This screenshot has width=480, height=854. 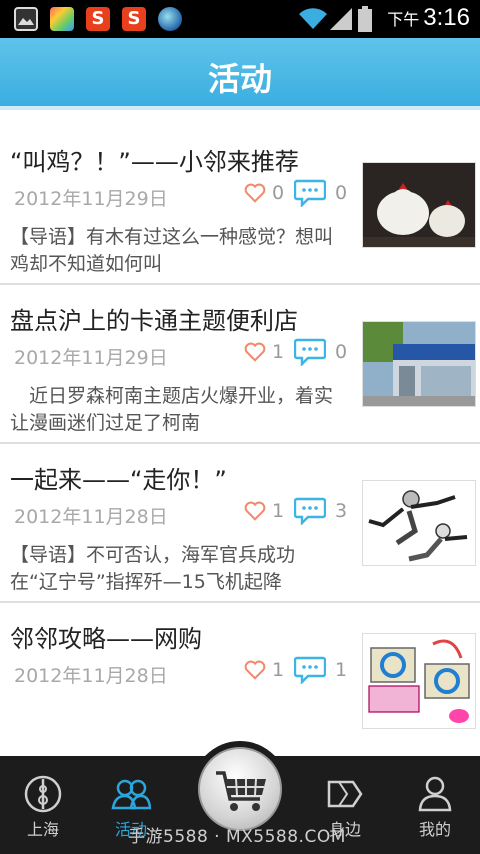 What do you see at coordinates (278, 193) in the screenshot?
I see `like-count: 0` at bounding box center [278, 193].